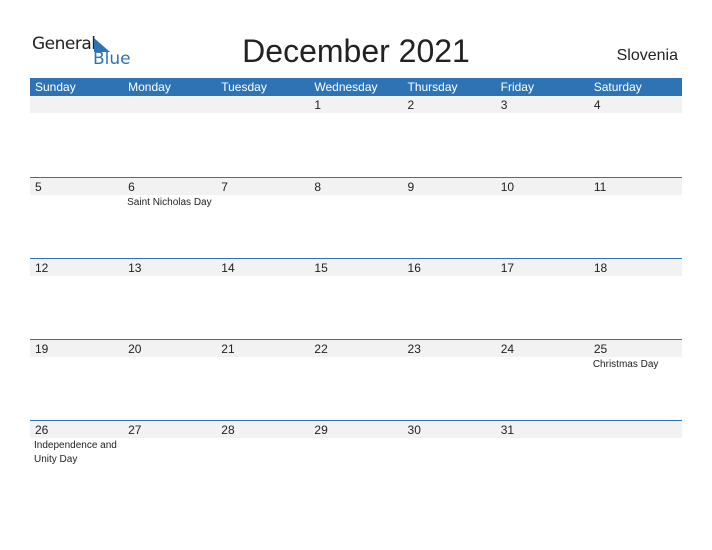 The image size is (712, 550). What do you see at coordinates (600, 187) in the screenshot?
I see `day-number: 11` at bounding box center [600, 187].